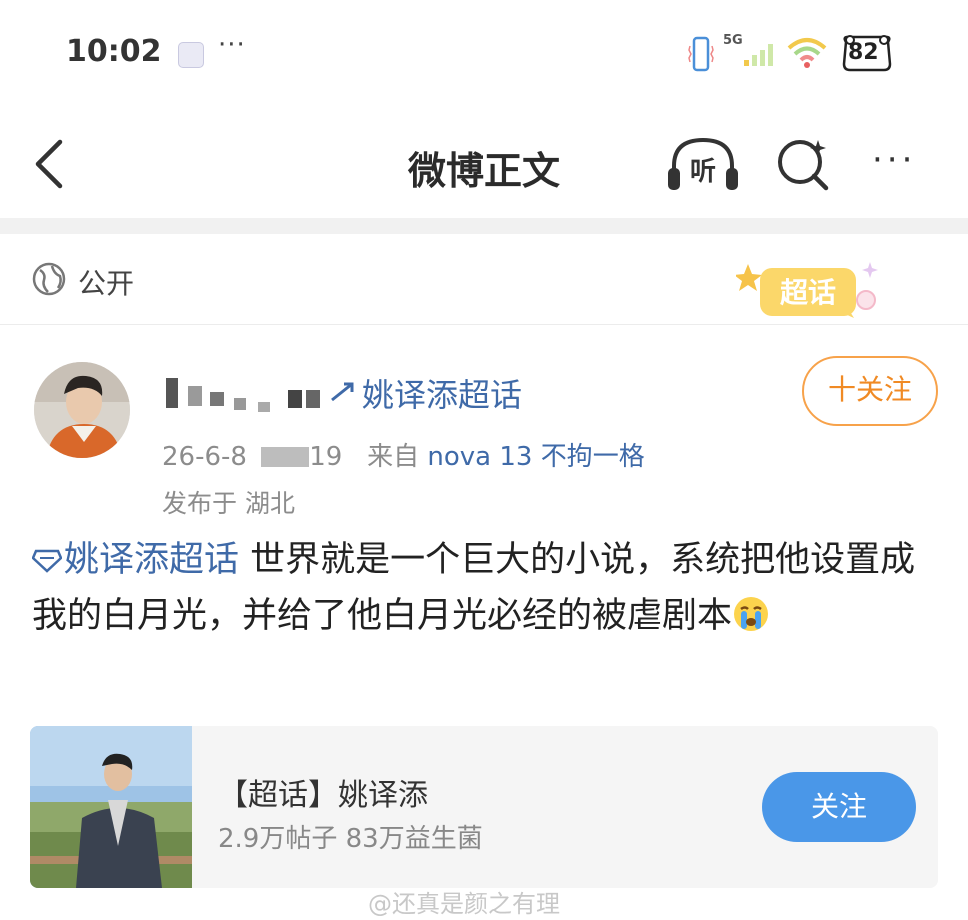 This screenshot has height=920, width=968. Describe the element at coordinates (106, 283) in the screenshot. I see `visibility-label: 公开` at that location.